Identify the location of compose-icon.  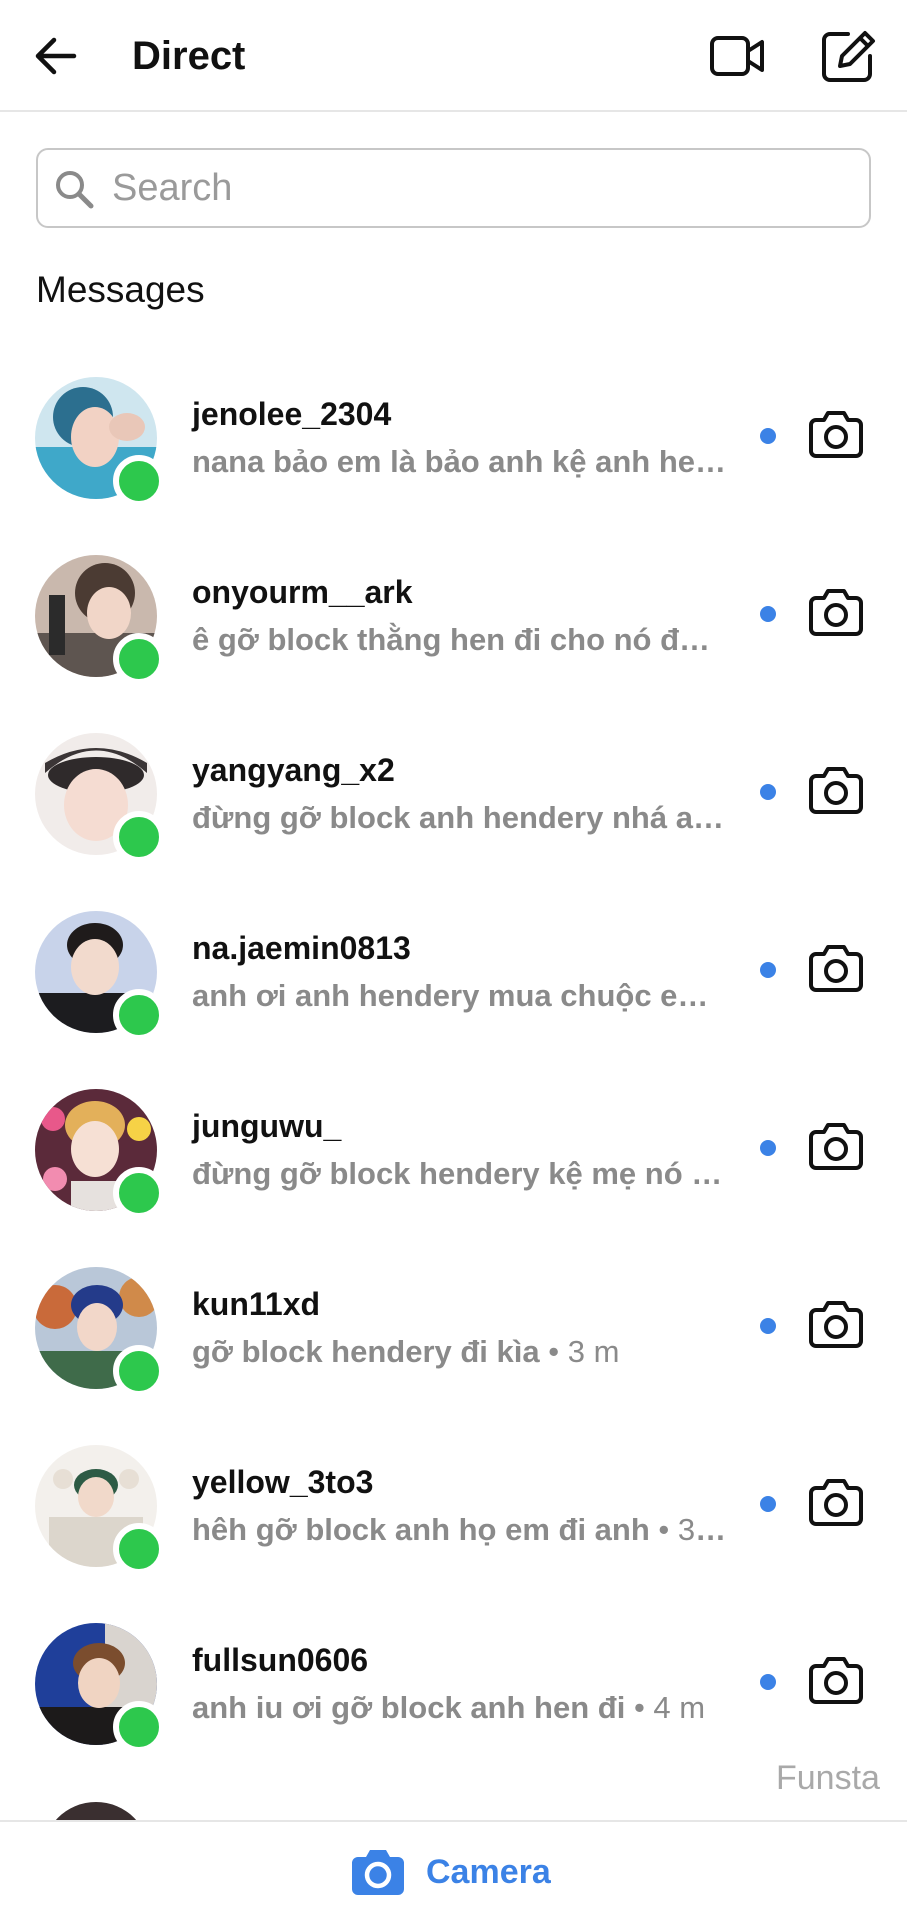
(848, 56).